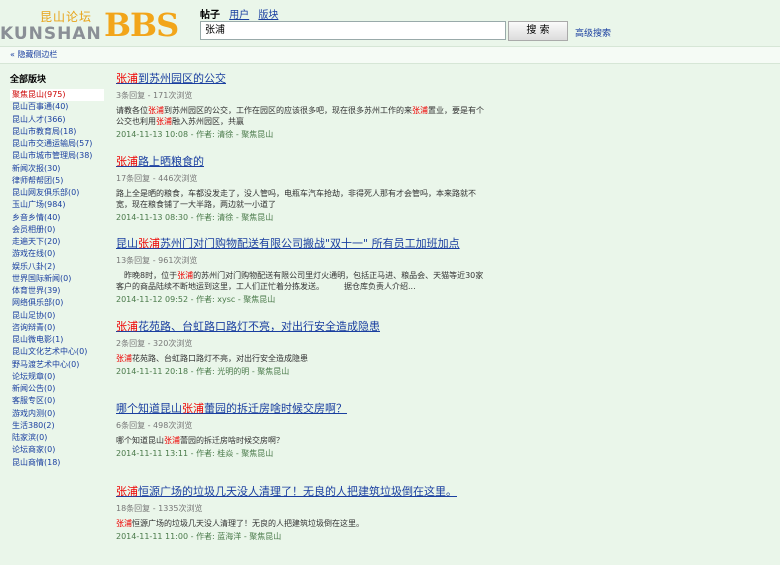 This screenshot has width=780, height=565. What do you see at coordinates (57, 414) in the screenshot?
I see `sidebar-item: 游戏内测(0)` at bounding box center [57, 414].